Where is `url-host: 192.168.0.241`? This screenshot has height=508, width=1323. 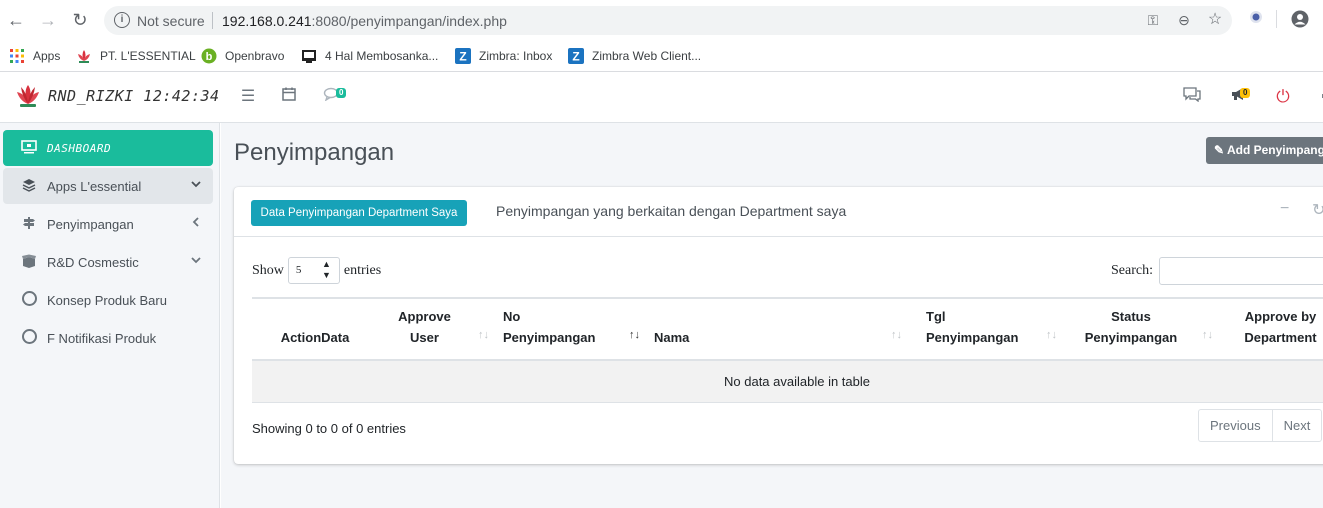
url-host: 192.168.0.241 is located at coordinates (267, 21).